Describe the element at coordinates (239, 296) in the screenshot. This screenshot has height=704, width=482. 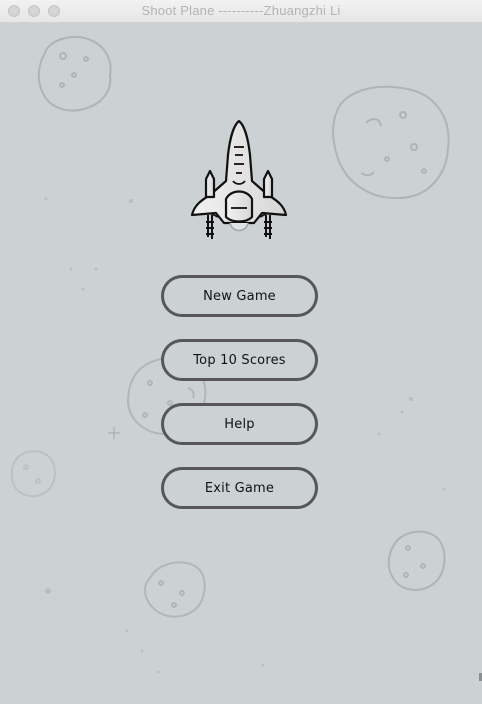
I see `new-game-button: New Game` at that location.